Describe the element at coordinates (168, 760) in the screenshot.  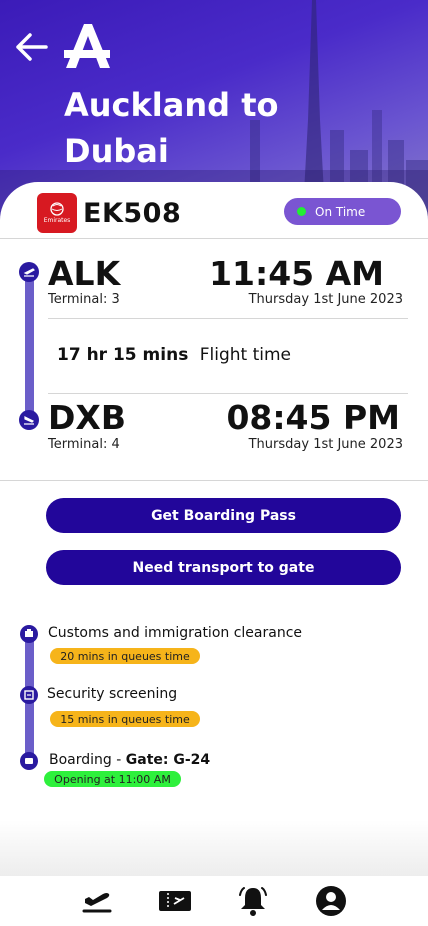
I see `step-boarding-gate: Gate: G-24` at that location.